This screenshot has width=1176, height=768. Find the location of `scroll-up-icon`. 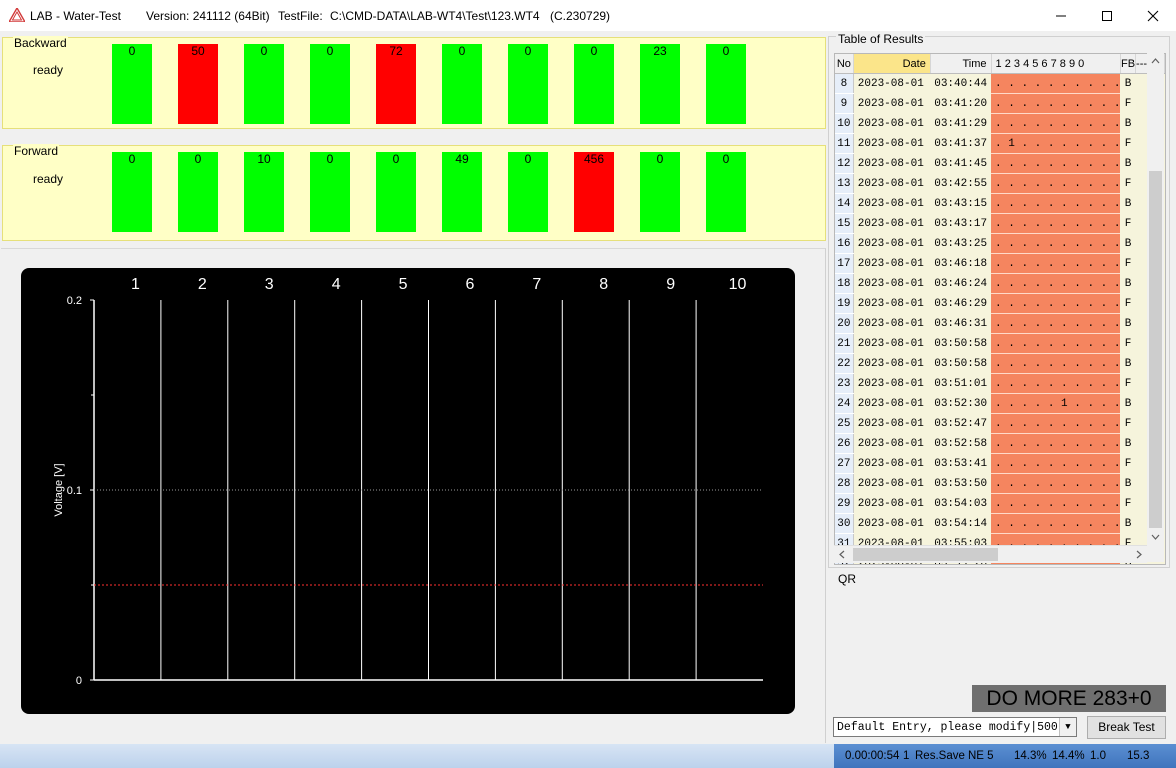

scroll-up-icon is located at coordinates (1155, 61).